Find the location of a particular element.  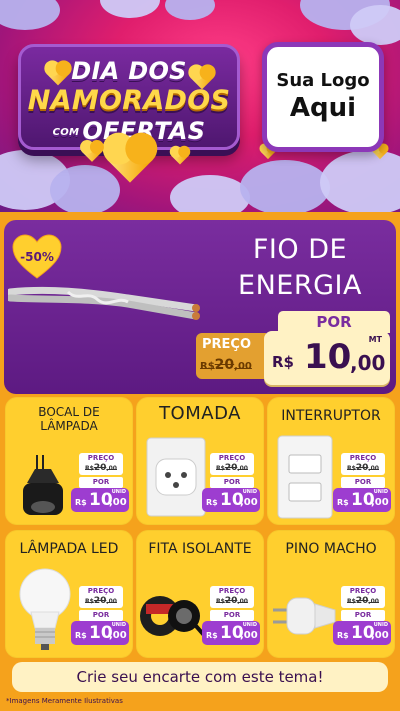

product-name: LÂMPADA LED is located at coordinates (69, 549).